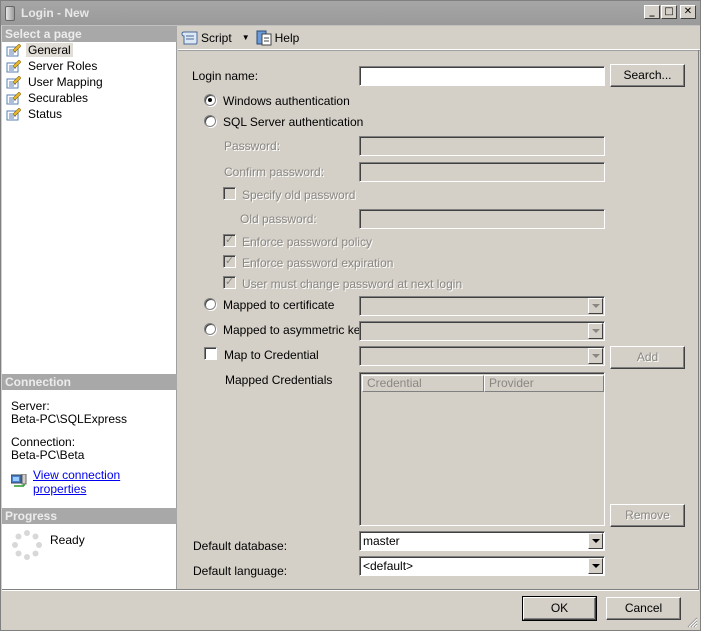 This screenshot has height=631, width=701. I want to click on sidebar-item-securables: Securables, so click(89, 98).